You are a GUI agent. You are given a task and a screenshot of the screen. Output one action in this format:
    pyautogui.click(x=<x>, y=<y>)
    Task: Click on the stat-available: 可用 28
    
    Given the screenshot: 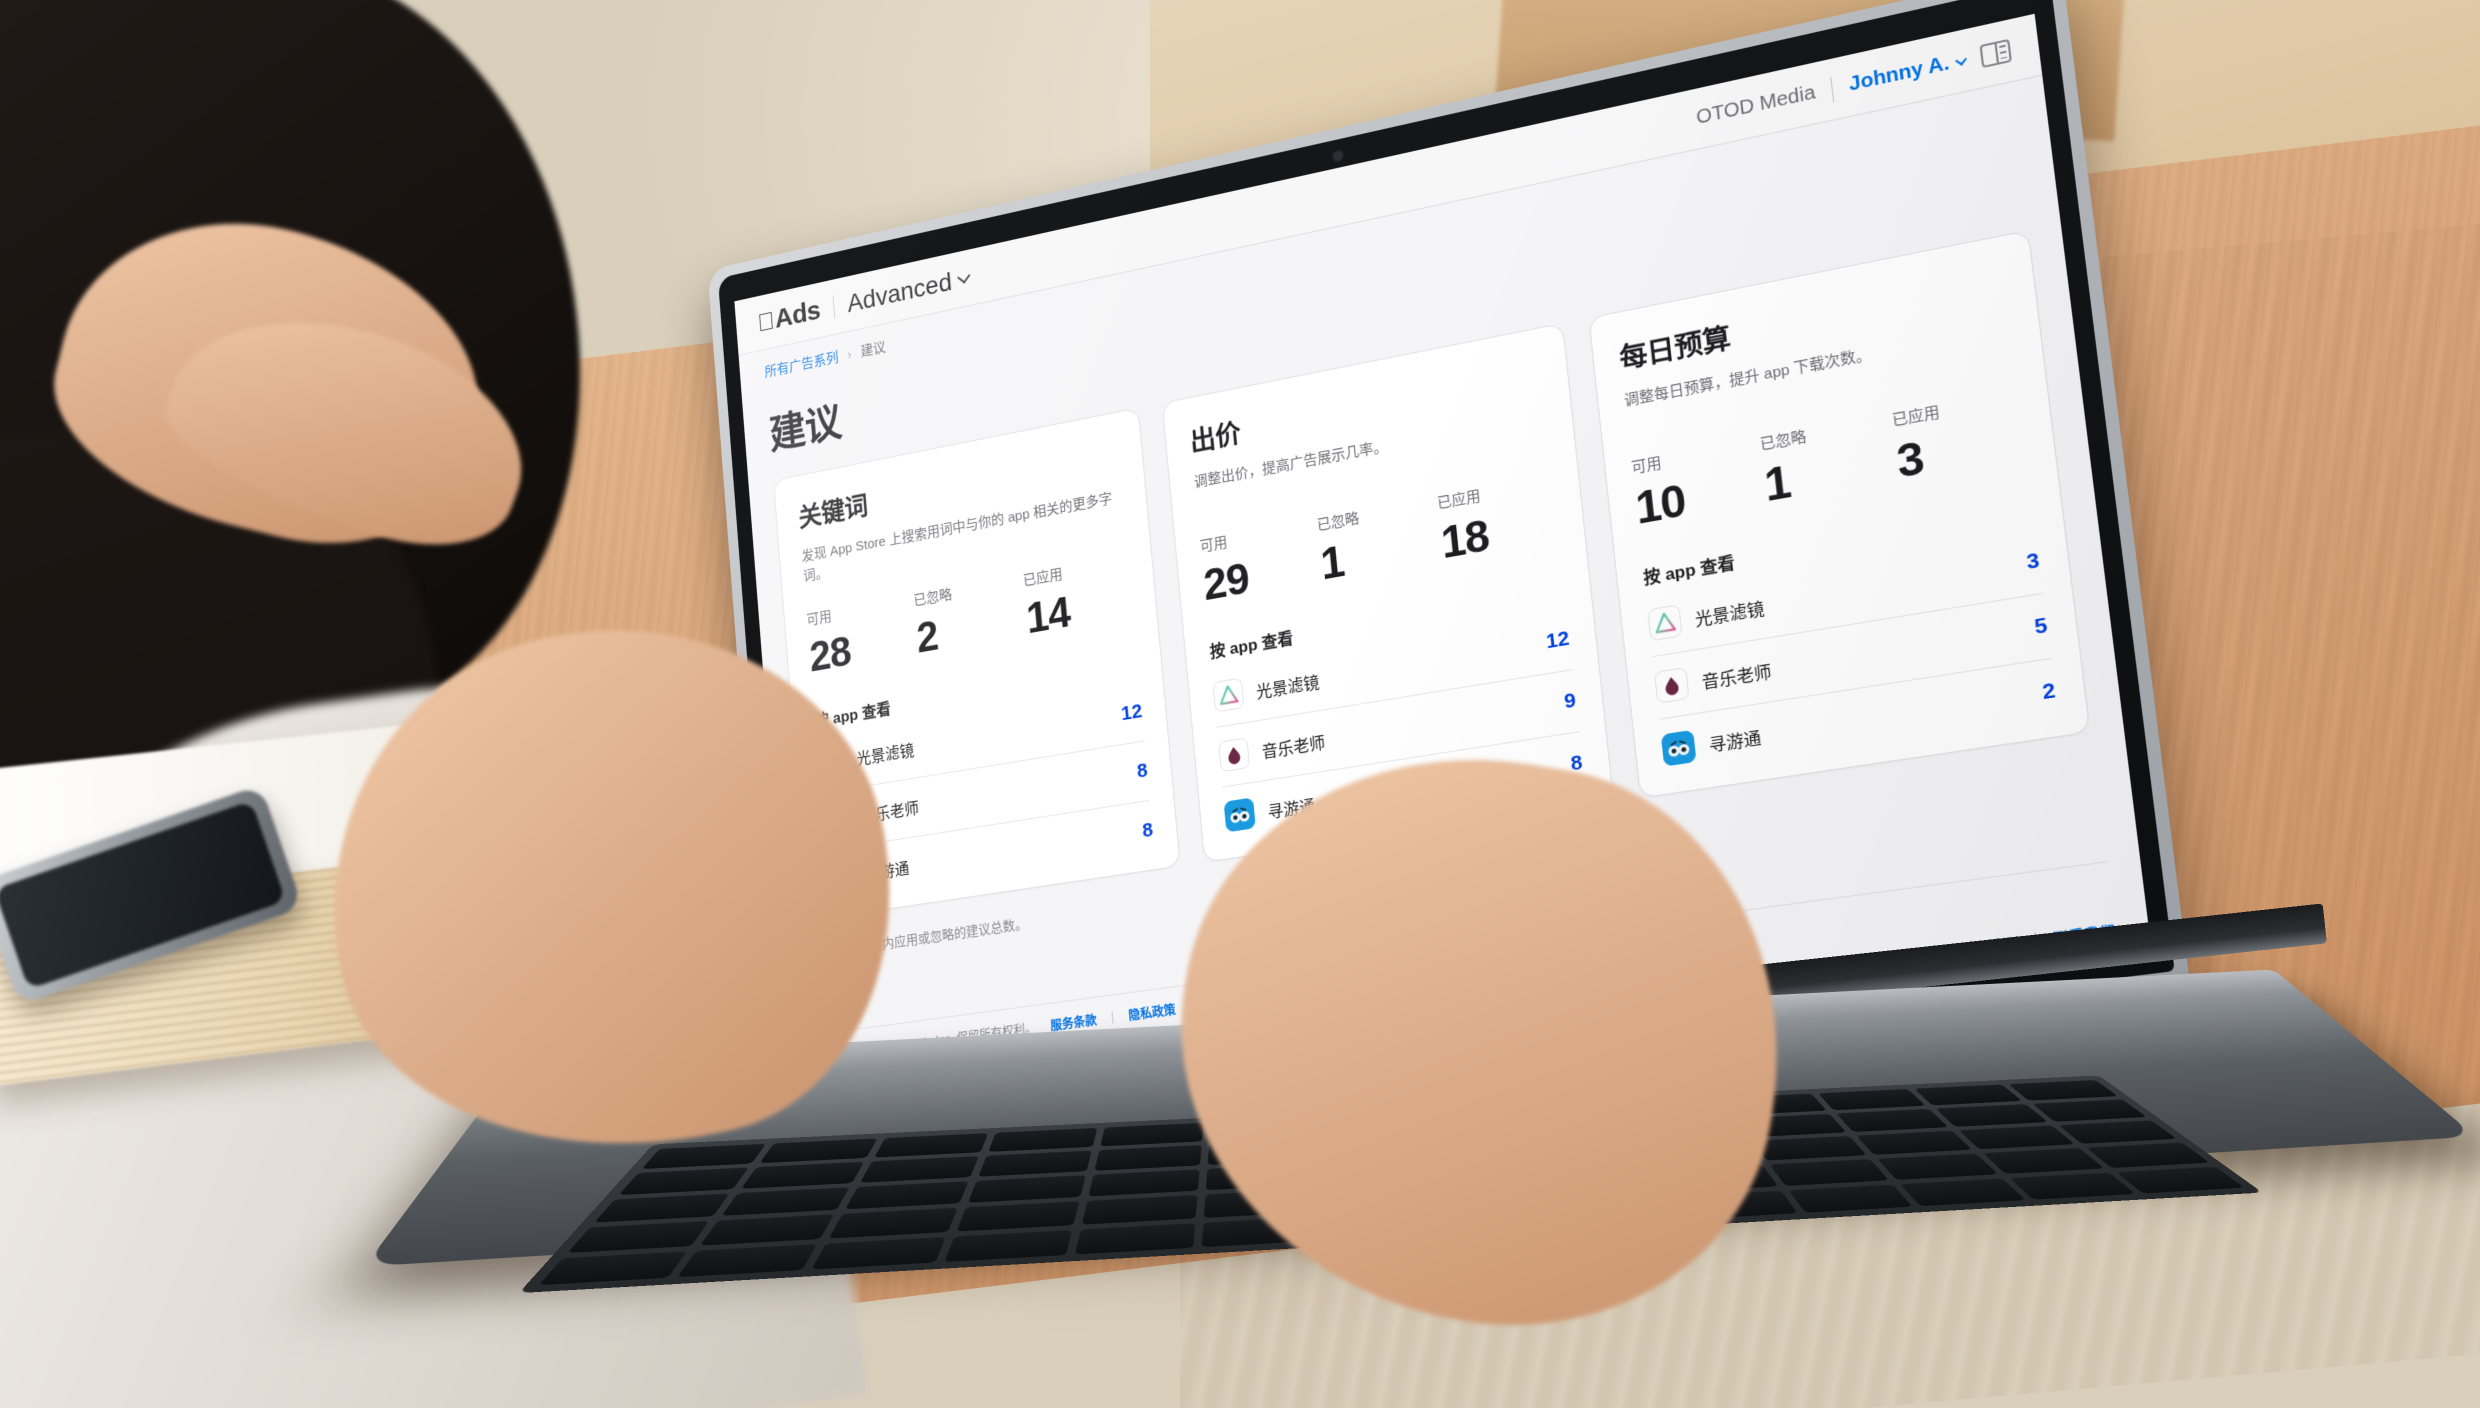 What is the action you would take?
    pyautogui.click(x=859, y=636)
    